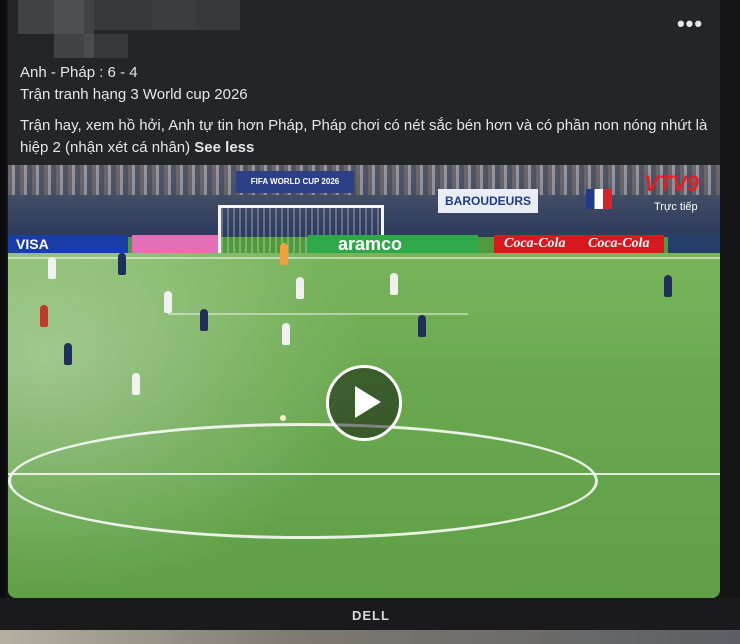  What do you see at coordinates (694, 244) in the screenshot?
I see `ad-board-dark` at bounding box center [694, 244].